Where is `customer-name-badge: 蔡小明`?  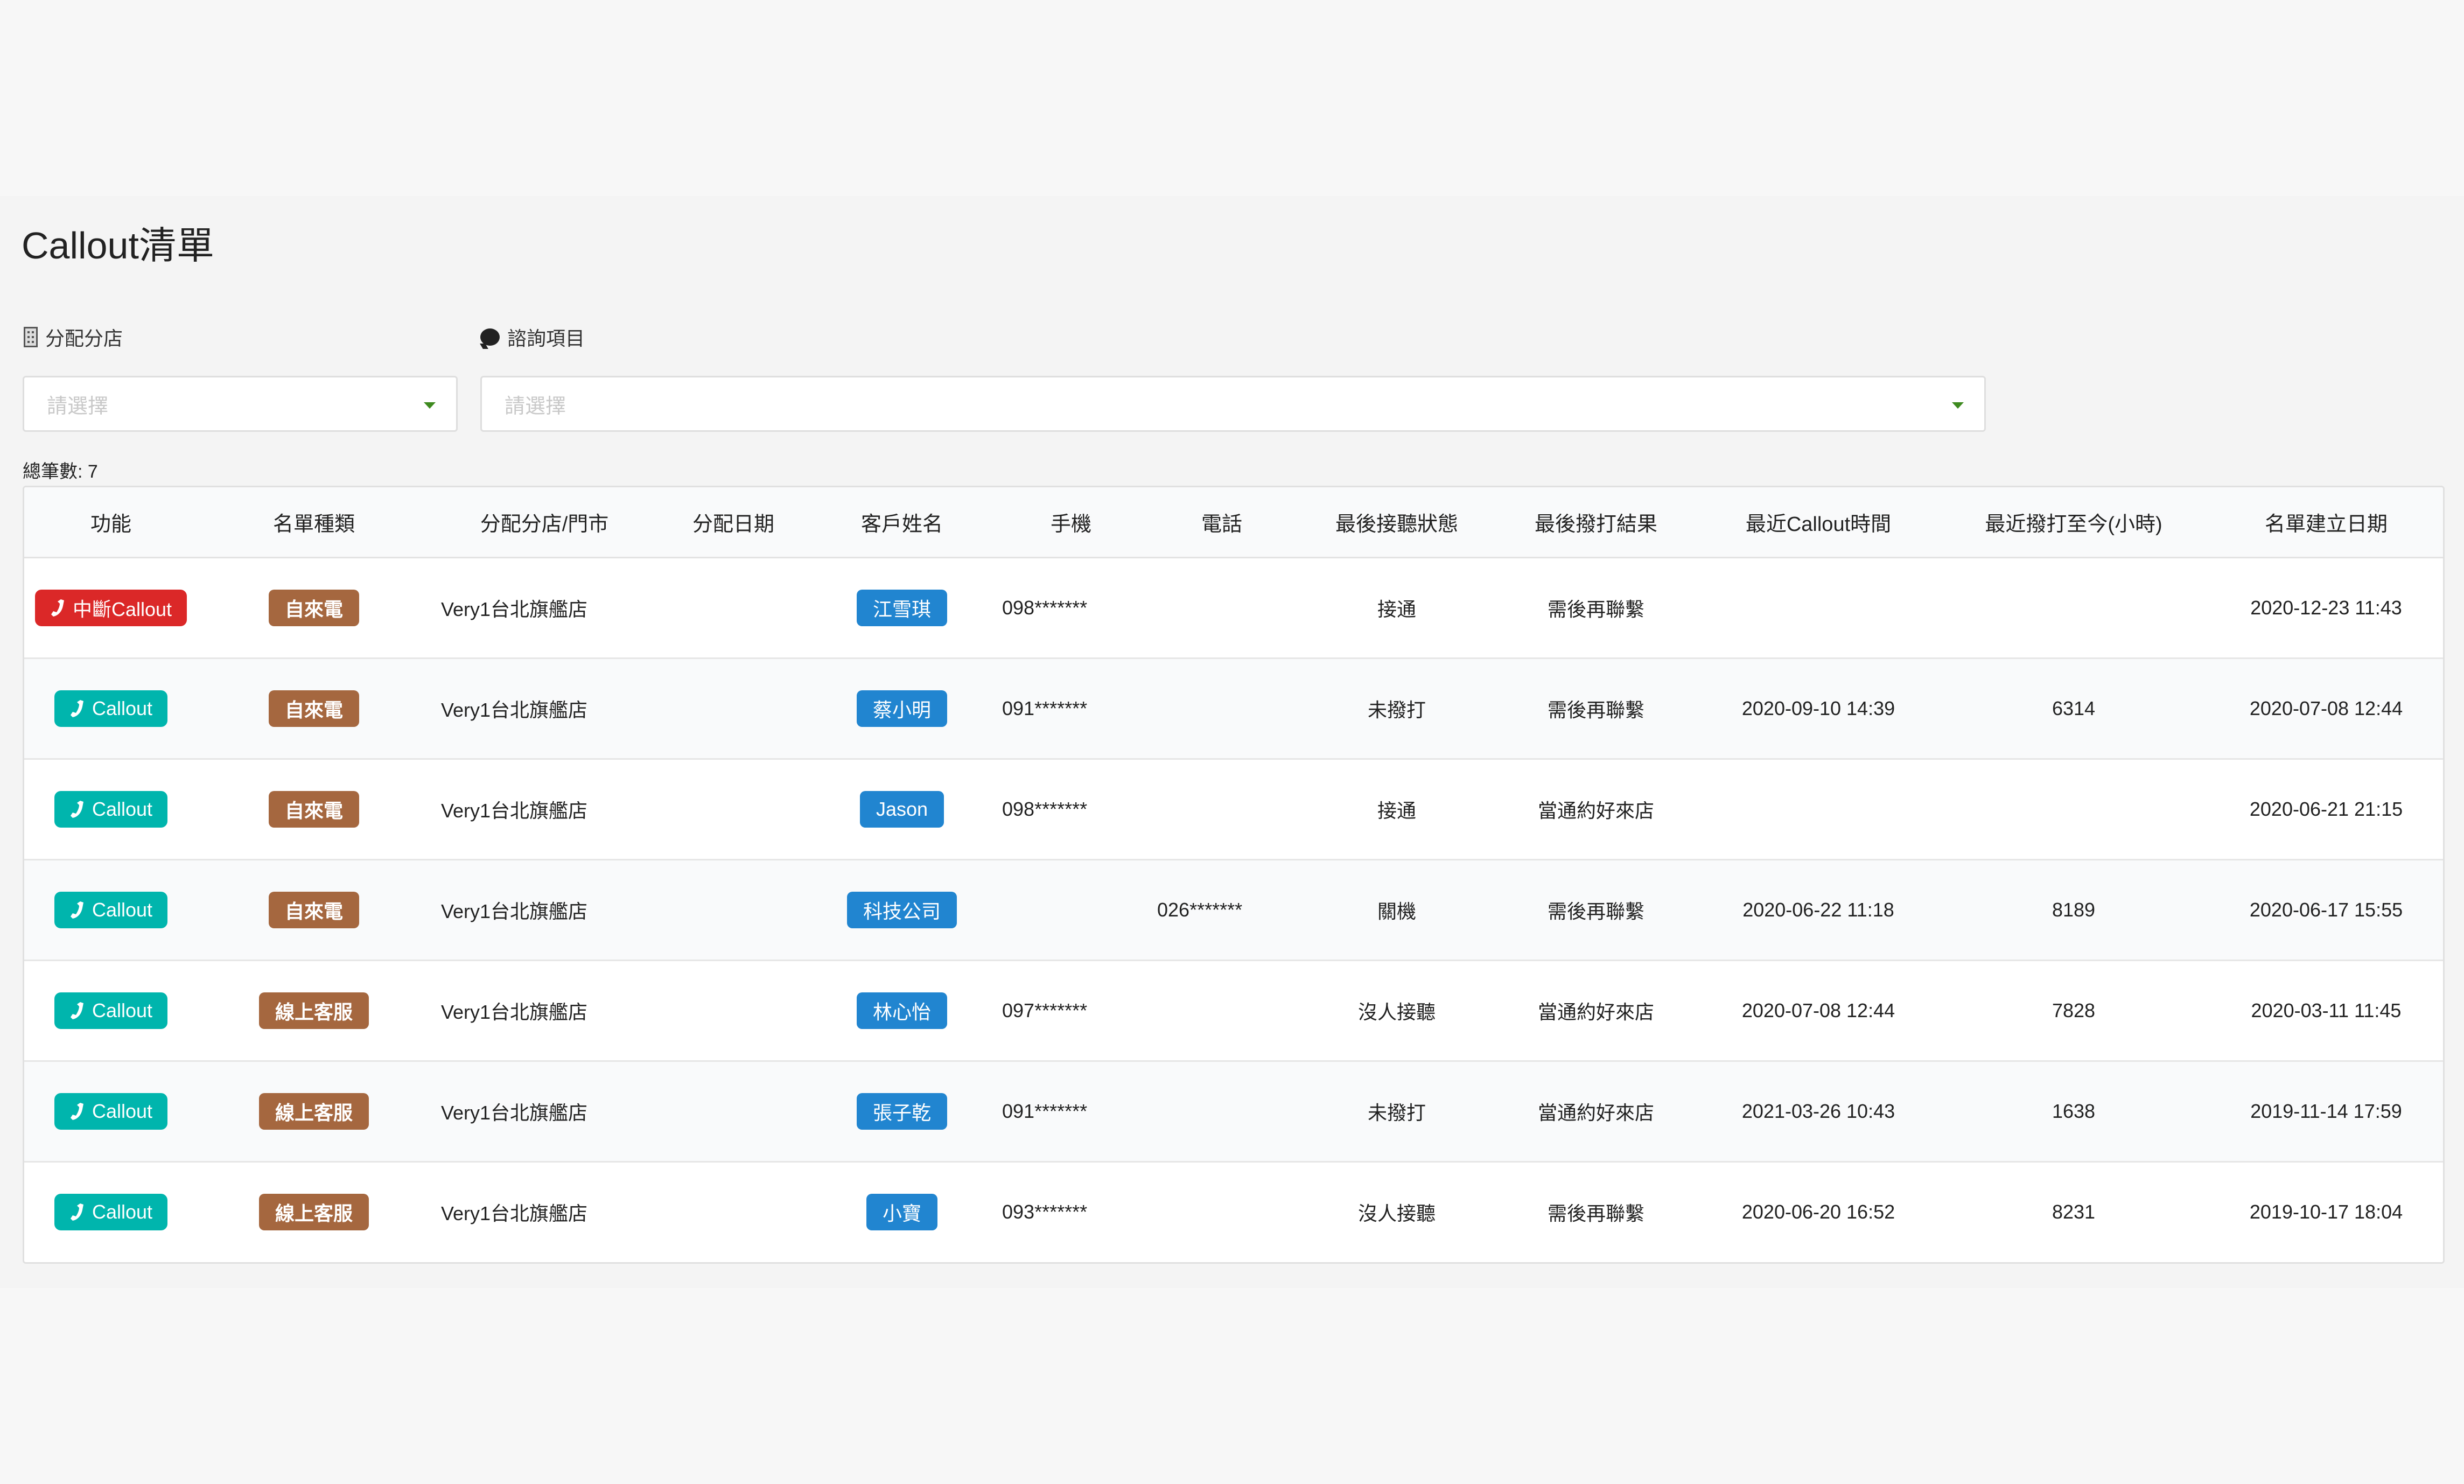
customer-name-badge: 蔡小明 is located at coordinates (901, 708).